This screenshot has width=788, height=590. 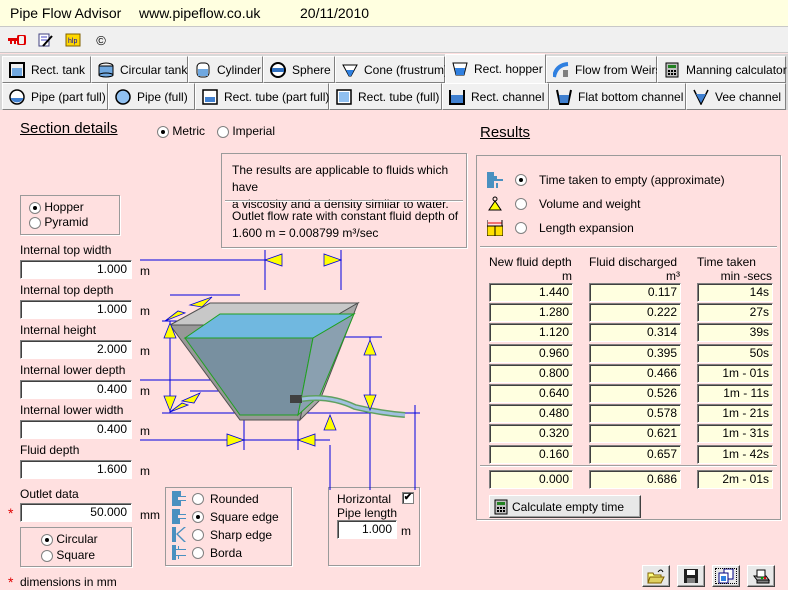 I want to click on row-fluid-depth: 1.440, so click(x=531, y=292).